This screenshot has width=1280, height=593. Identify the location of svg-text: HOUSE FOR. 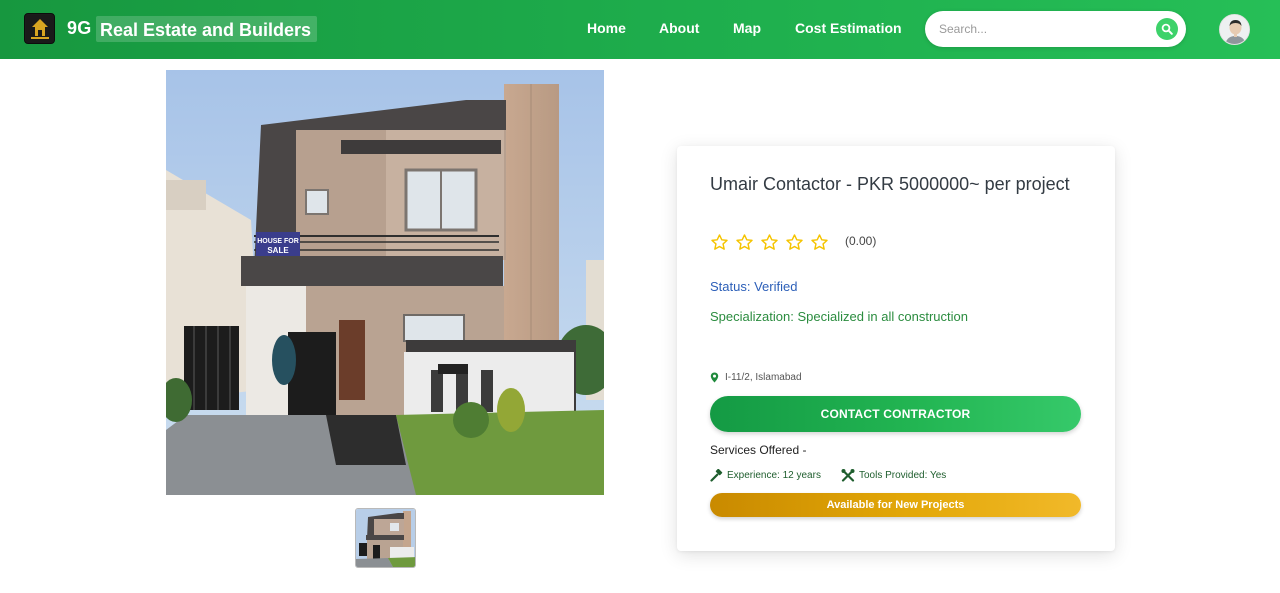
(278, 241).